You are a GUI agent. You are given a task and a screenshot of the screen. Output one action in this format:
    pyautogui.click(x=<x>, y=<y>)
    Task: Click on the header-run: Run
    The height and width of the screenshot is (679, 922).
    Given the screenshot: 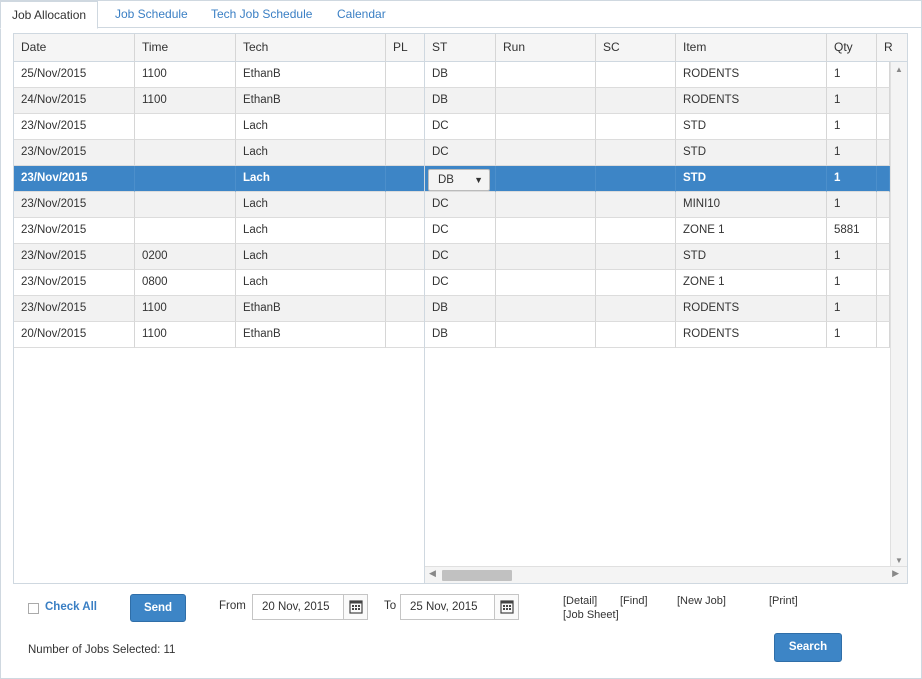 What is the action you would take?
    pyautogui.click(x=546, y=48)
    